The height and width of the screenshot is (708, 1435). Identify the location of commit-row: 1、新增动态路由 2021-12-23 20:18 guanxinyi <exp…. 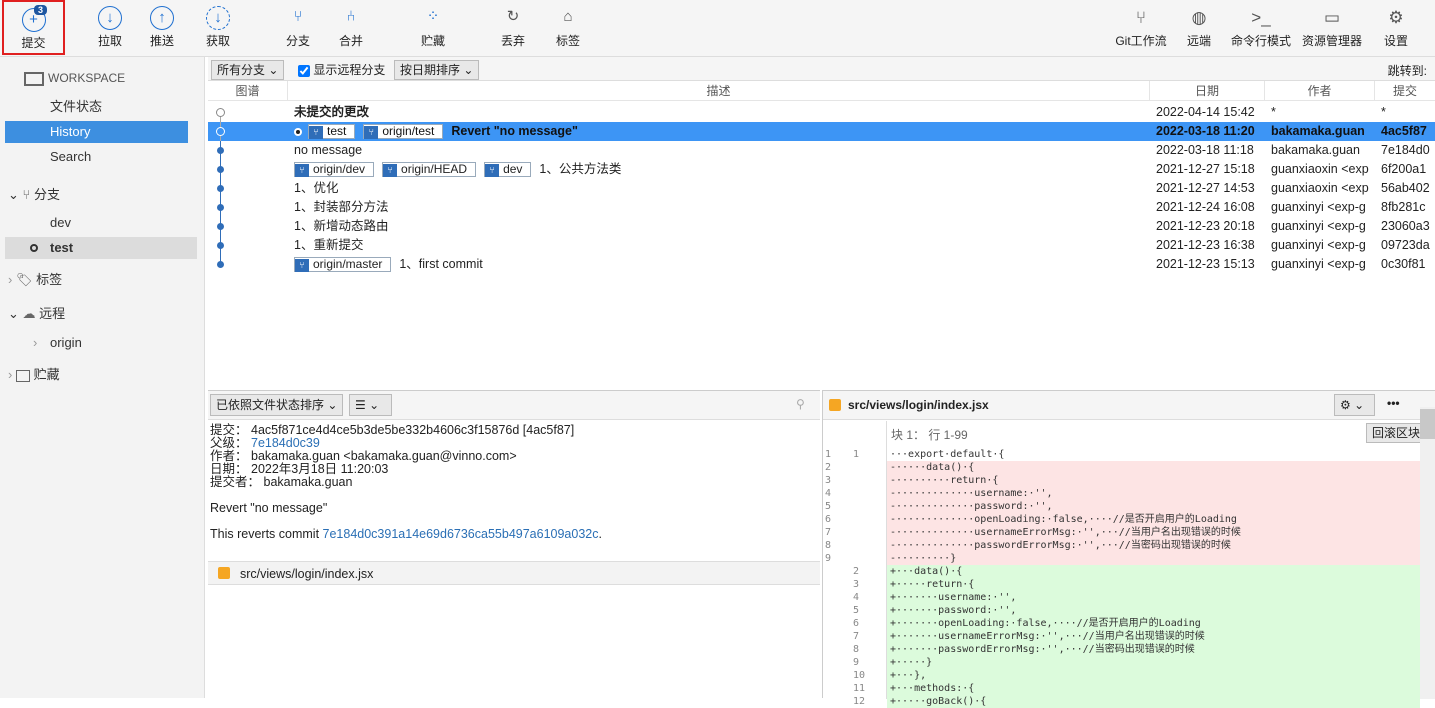
(821, 226).